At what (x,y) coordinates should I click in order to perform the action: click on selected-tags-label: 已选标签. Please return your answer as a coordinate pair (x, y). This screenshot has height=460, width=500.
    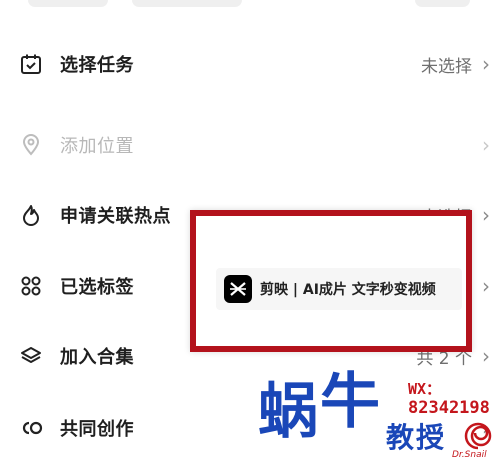
    Looking at the image, I should click on (97, 287).